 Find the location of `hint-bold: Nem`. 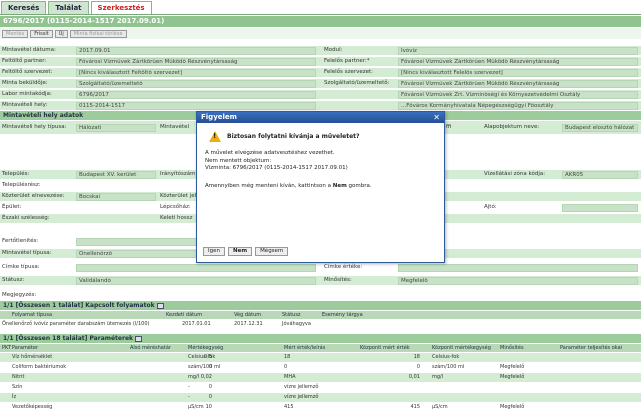

hint-bold: Nem is located at coordinates (339, 185).